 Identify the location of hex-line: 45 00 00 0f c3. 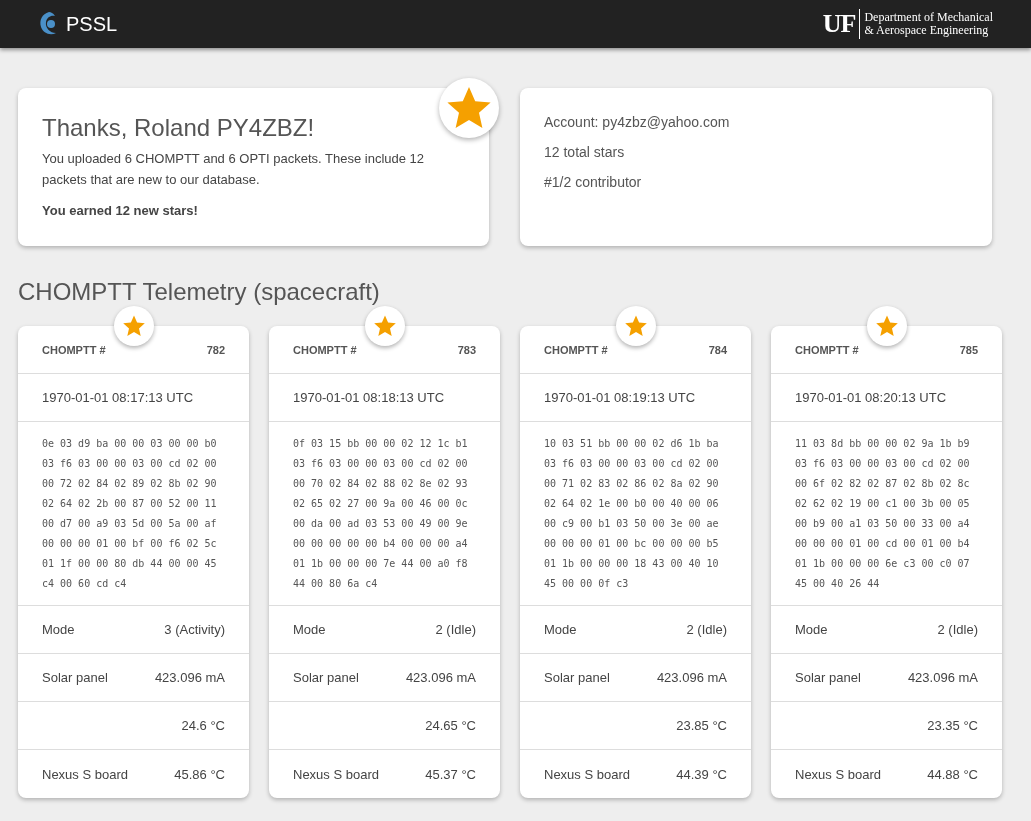
(587, 584).